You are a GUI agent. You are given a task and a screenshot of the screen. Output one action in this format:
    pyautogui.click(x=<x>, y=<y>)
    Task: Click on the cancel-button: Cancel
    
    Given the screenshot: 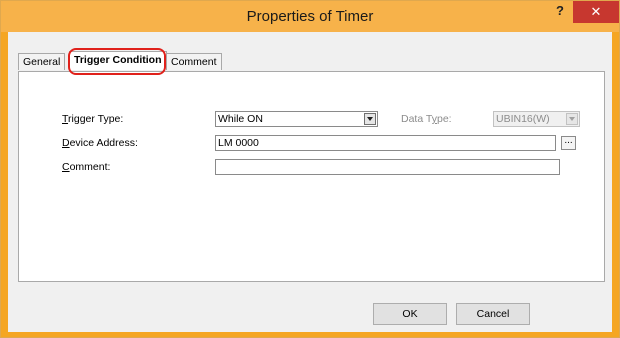 What is the action you would take?
    pyautogui.click(x=493, y=314)
    